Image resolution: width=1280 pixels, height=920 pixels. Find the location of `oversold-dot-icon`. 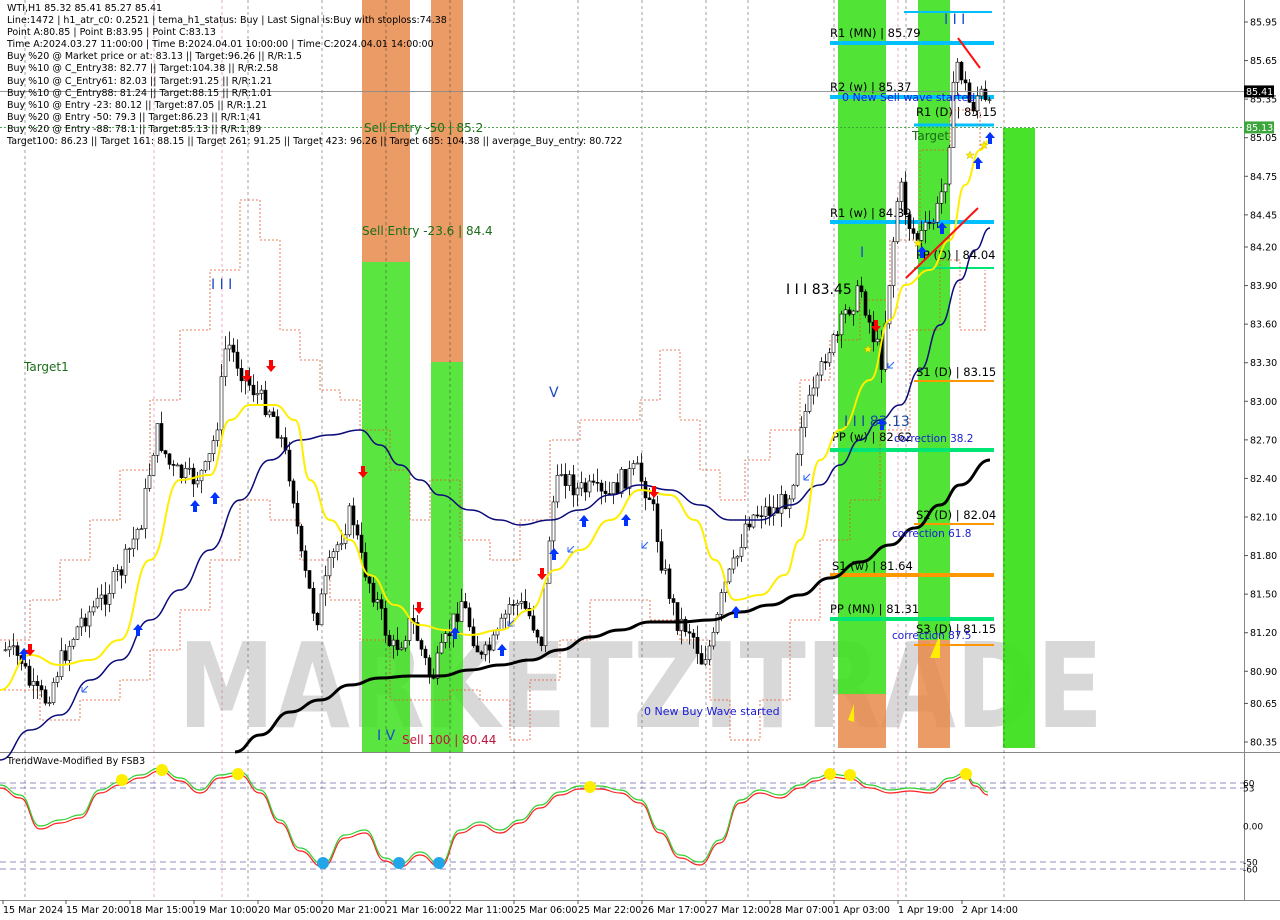

oversold-dot-icon is located at coordinates (399, 863).